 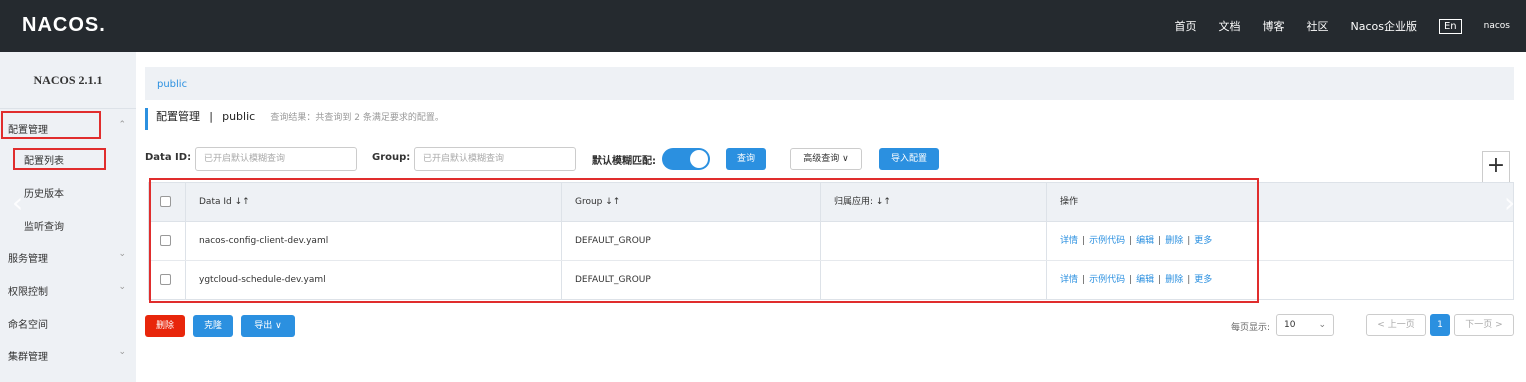 What do you see at coordinates (1305, 325) in the screenshot?
I see `per-page-select: 10 ⌄` at bounding box center [1305, 325].